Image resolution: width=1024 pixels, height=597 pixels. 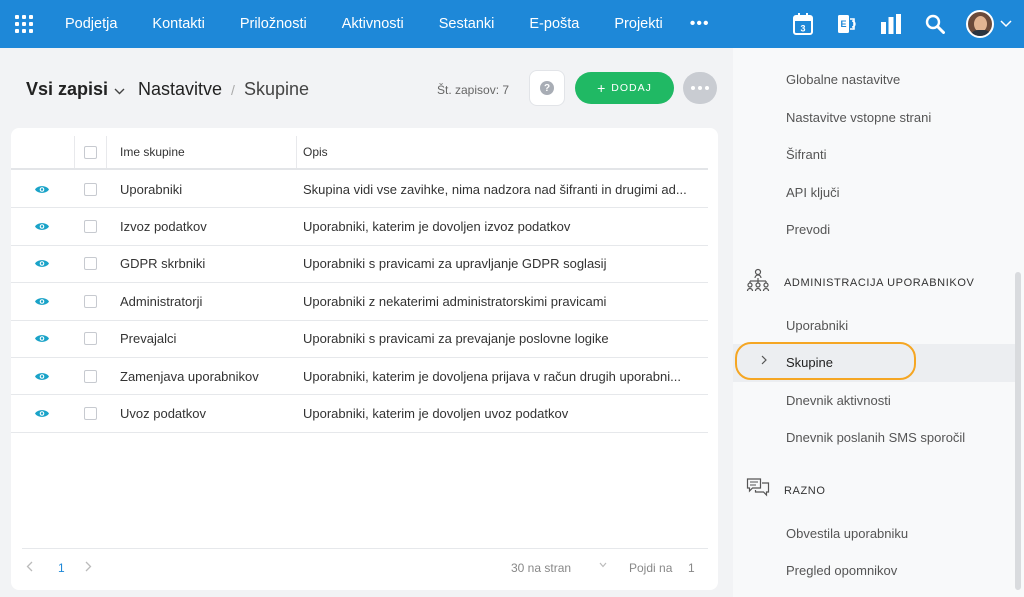 What do you see at coordinates (907, 24) in the screenshot?
I see `topbar-actions: 3 E` at bounding box center [907, 24].